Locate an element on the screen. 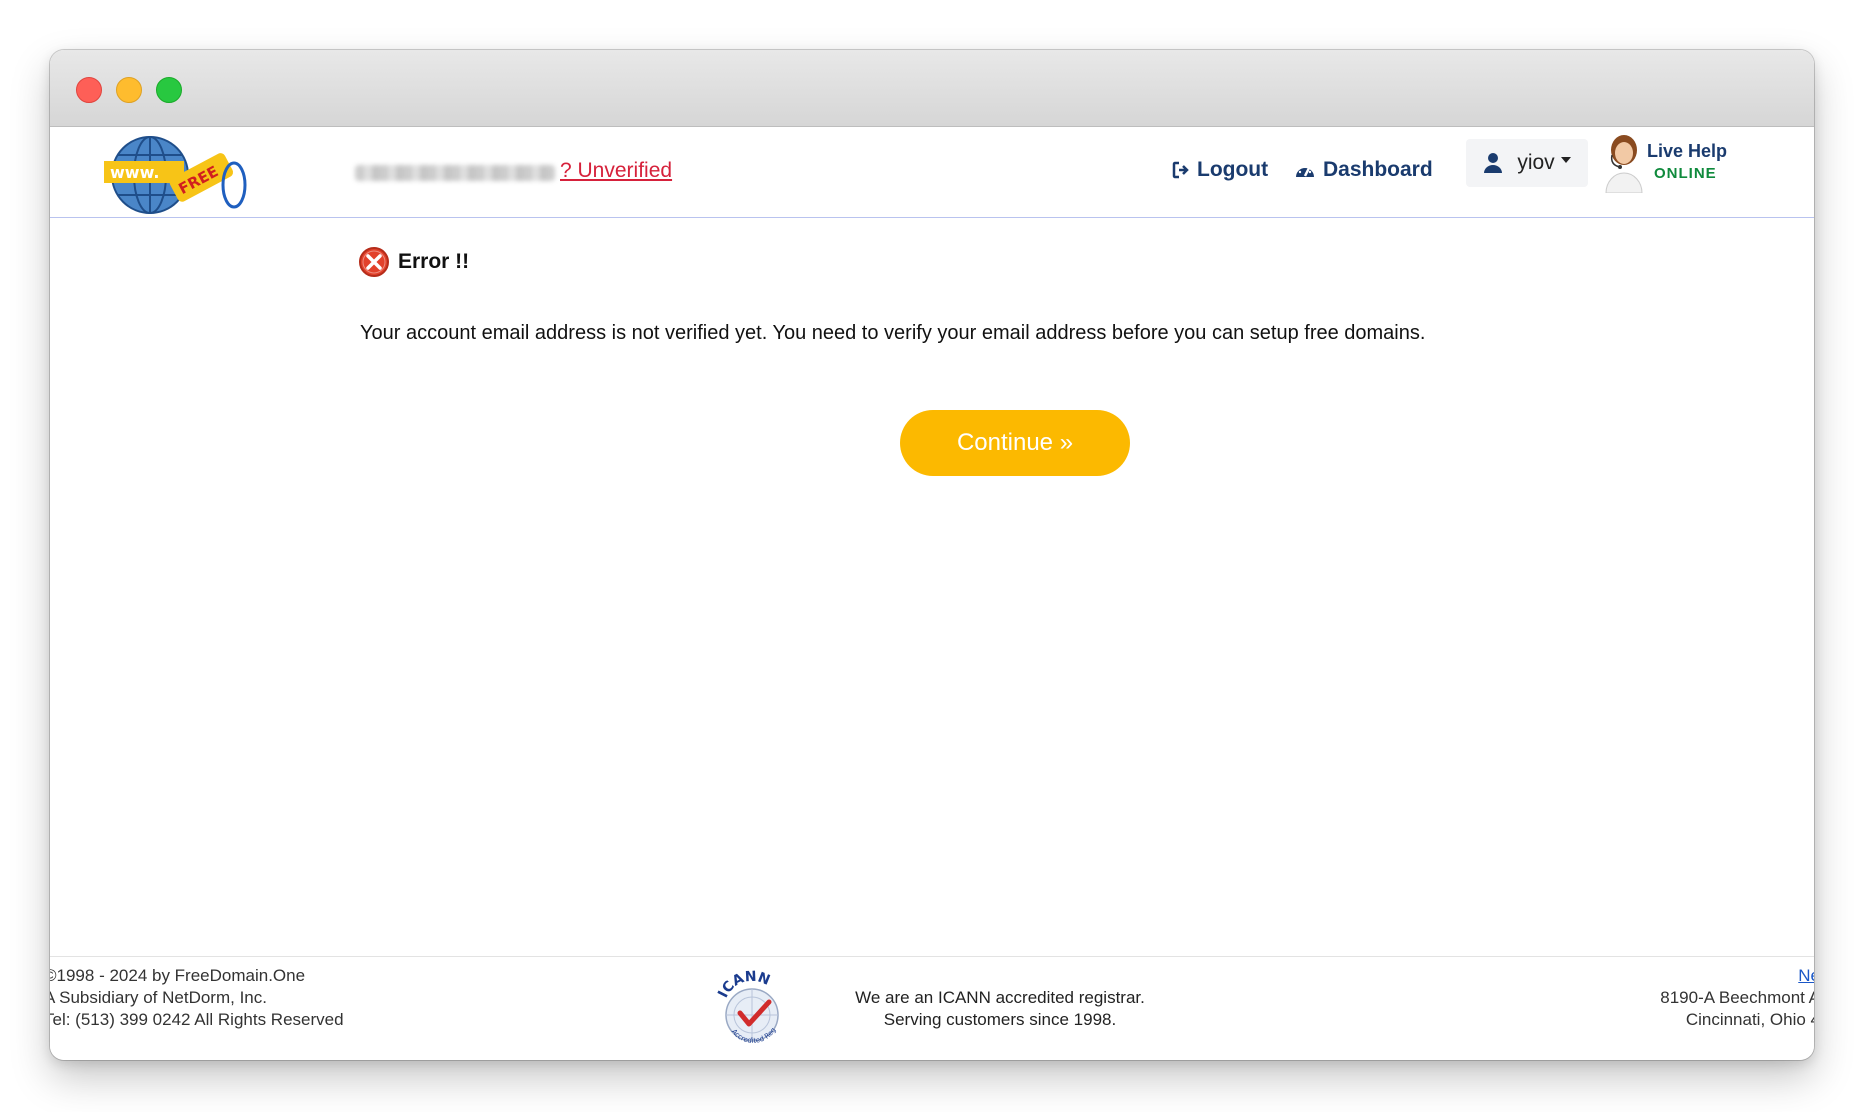 This screenshot has width=1865, height=1112. user-dropdown: yiov is located at coordinates (1527, 163).